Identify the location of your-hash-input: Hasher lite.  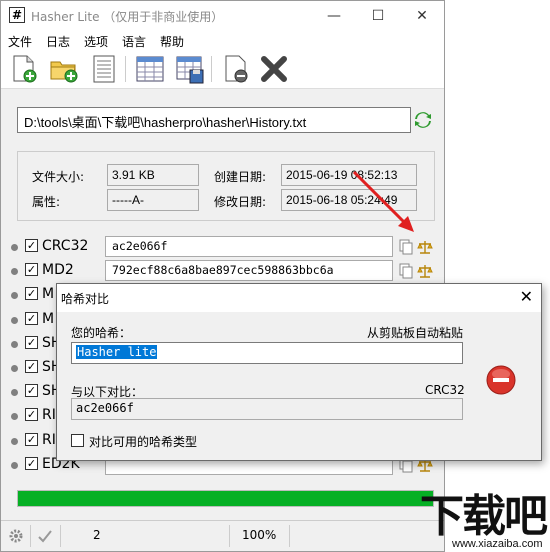
(267, 353).